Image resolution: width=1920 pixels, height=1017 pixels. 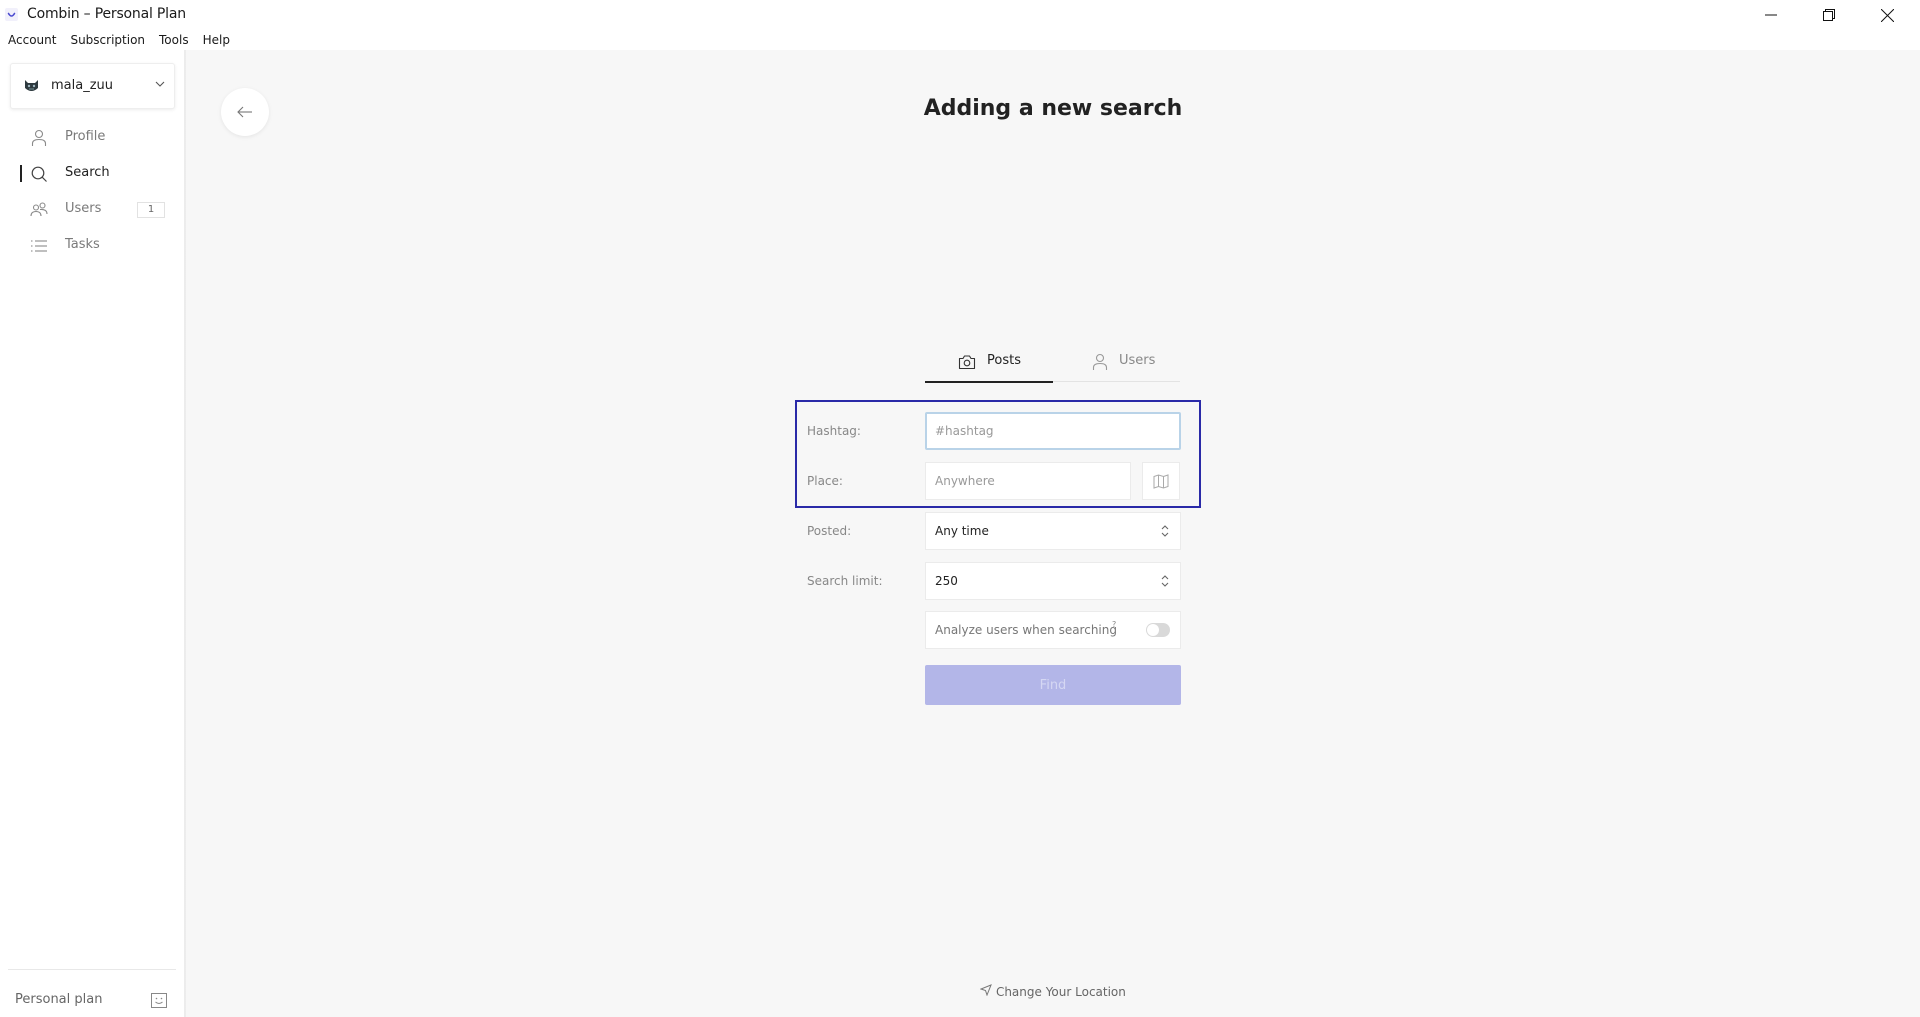 What do you see at coordinates (85, 136) in the screenshot?
I see `sidebar-item-label: Profile` at bounding box center [85, 136].